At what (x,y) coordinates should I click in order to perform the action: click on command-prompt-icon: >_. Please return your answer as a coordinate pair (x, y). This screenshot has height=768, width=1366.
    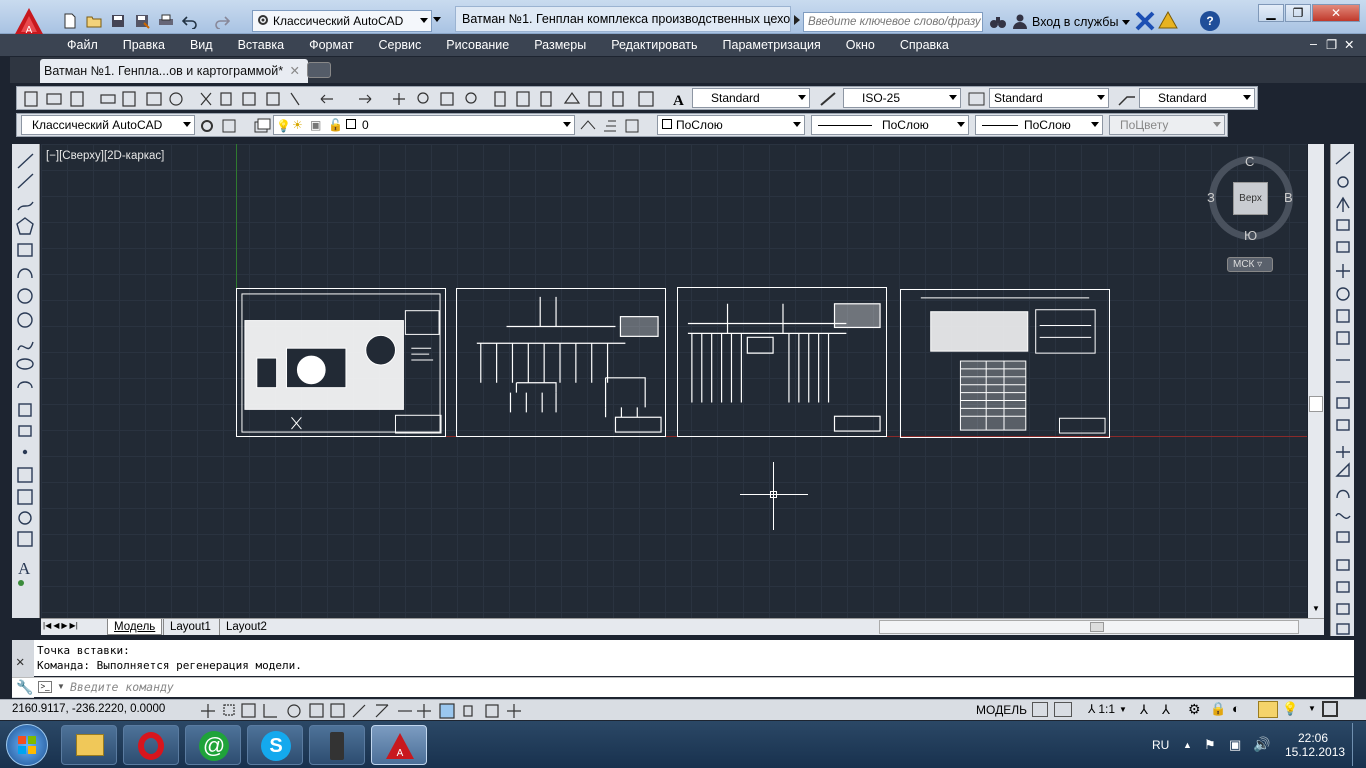
    Looking at the image, I should click on (45, 687).